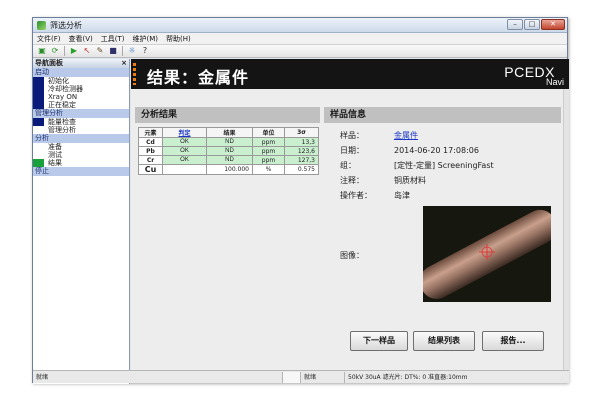 The width and height of the screenshot is (600, 400). I want to click on close-button: ✕, so click(553, 24).